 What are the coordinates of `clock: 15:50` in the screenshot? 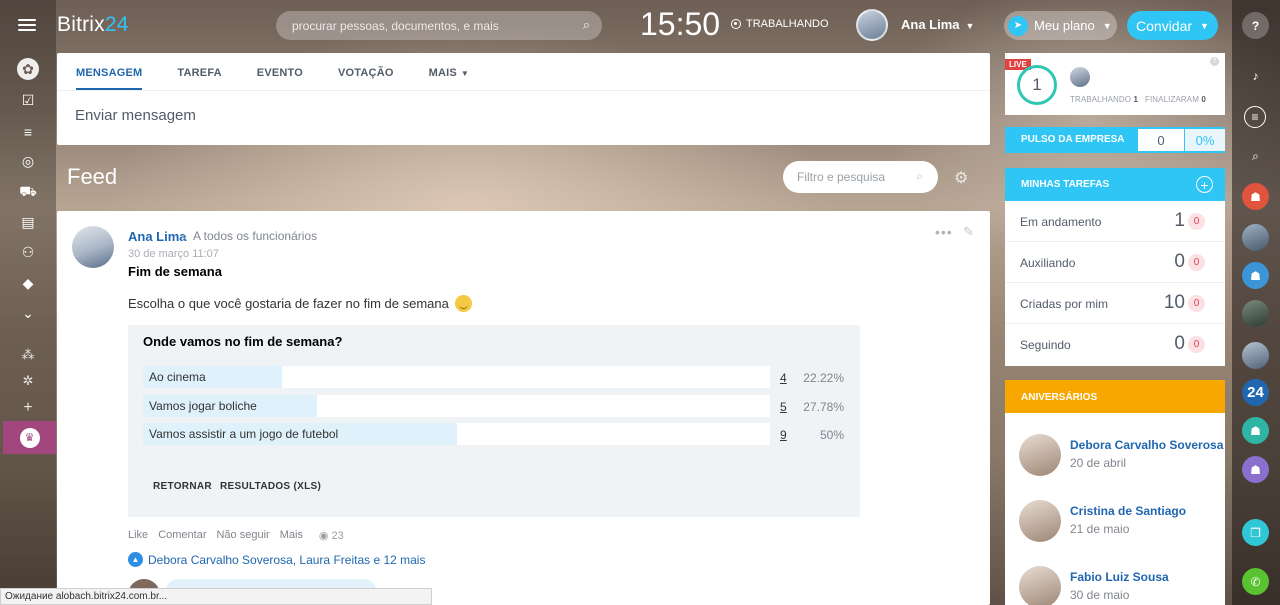 It's located at (680, 24).